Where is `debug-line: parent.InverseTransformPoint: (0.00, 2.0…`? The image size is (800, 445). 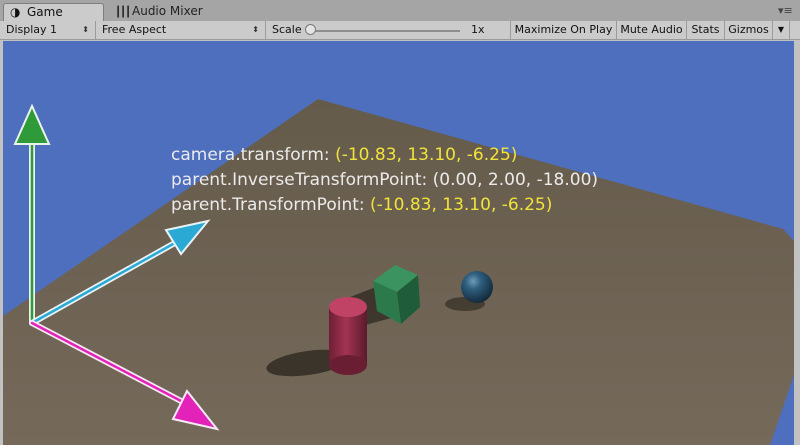 debug-line: parent.InverseTransformPoint: (0.00, 2.0… is located at coordinates (384, 180).